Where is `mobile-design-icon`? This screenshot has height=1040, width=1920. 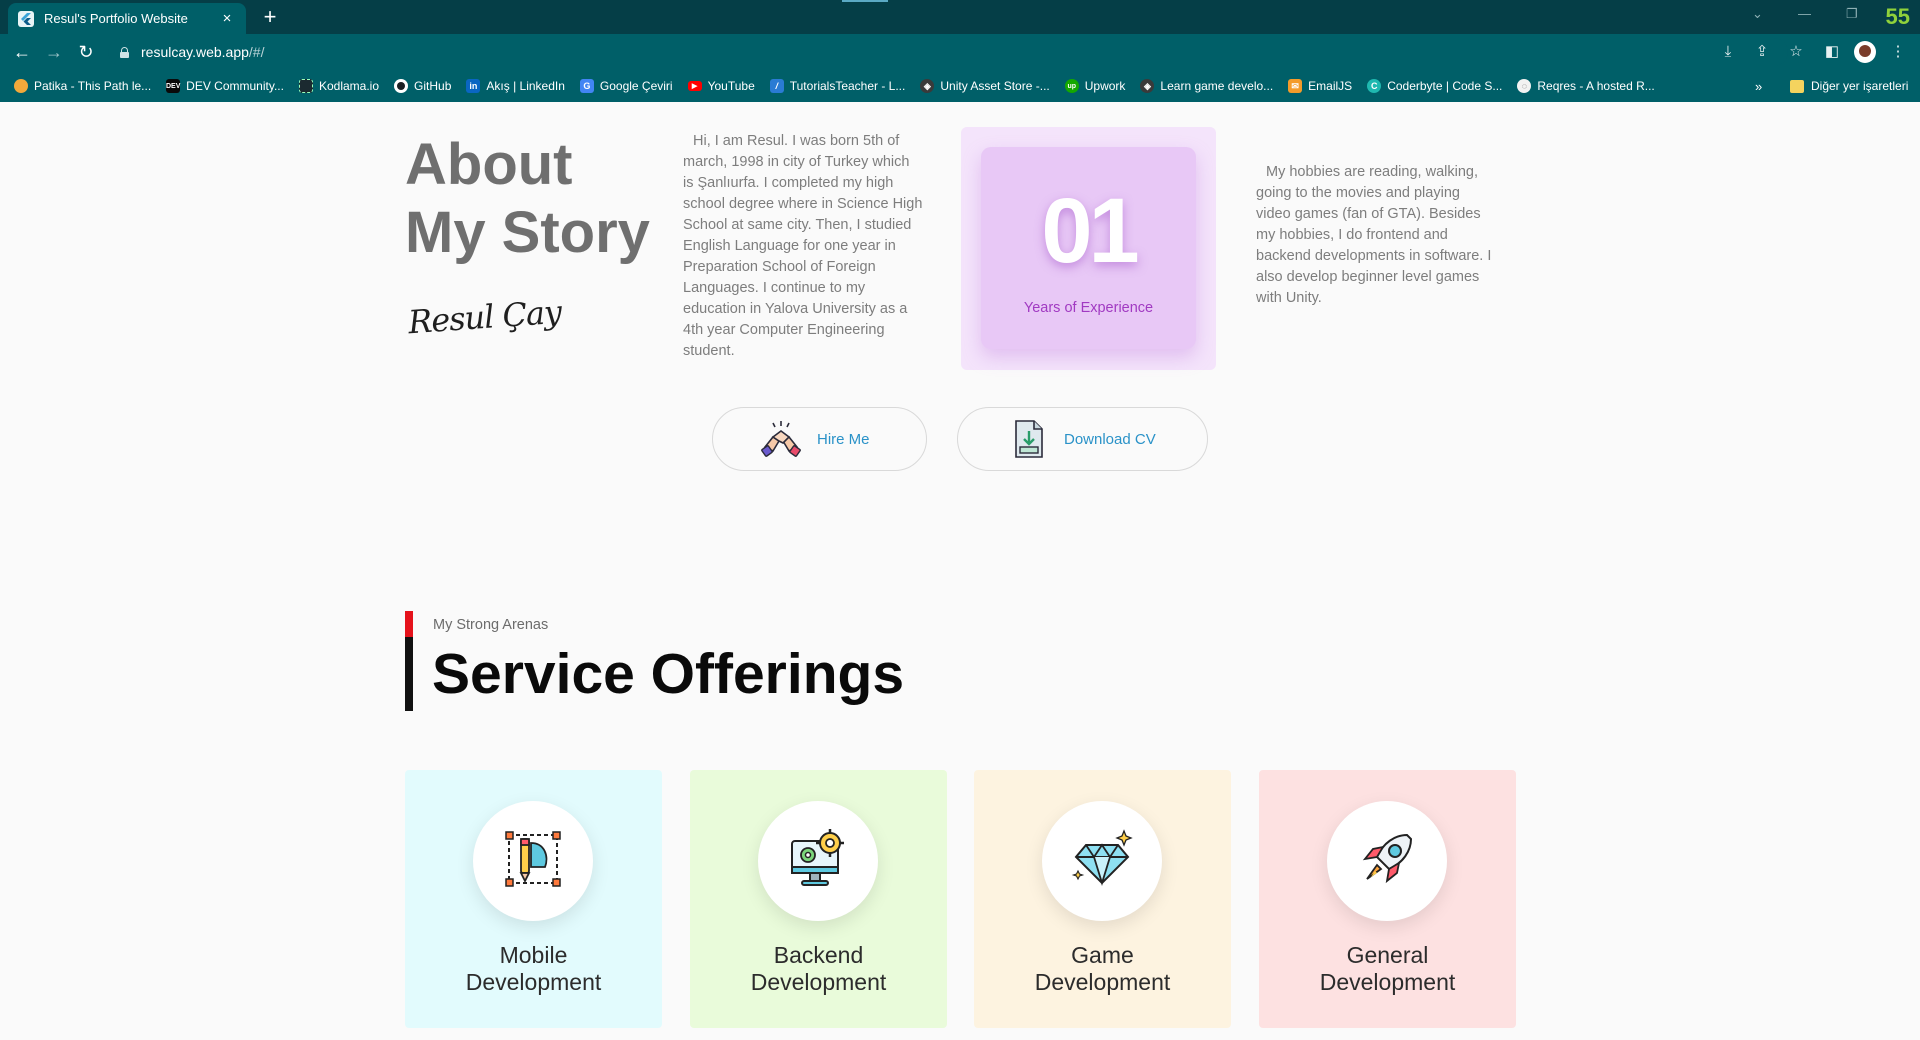 mobile-design-icon is located at coordinates (533, 861).